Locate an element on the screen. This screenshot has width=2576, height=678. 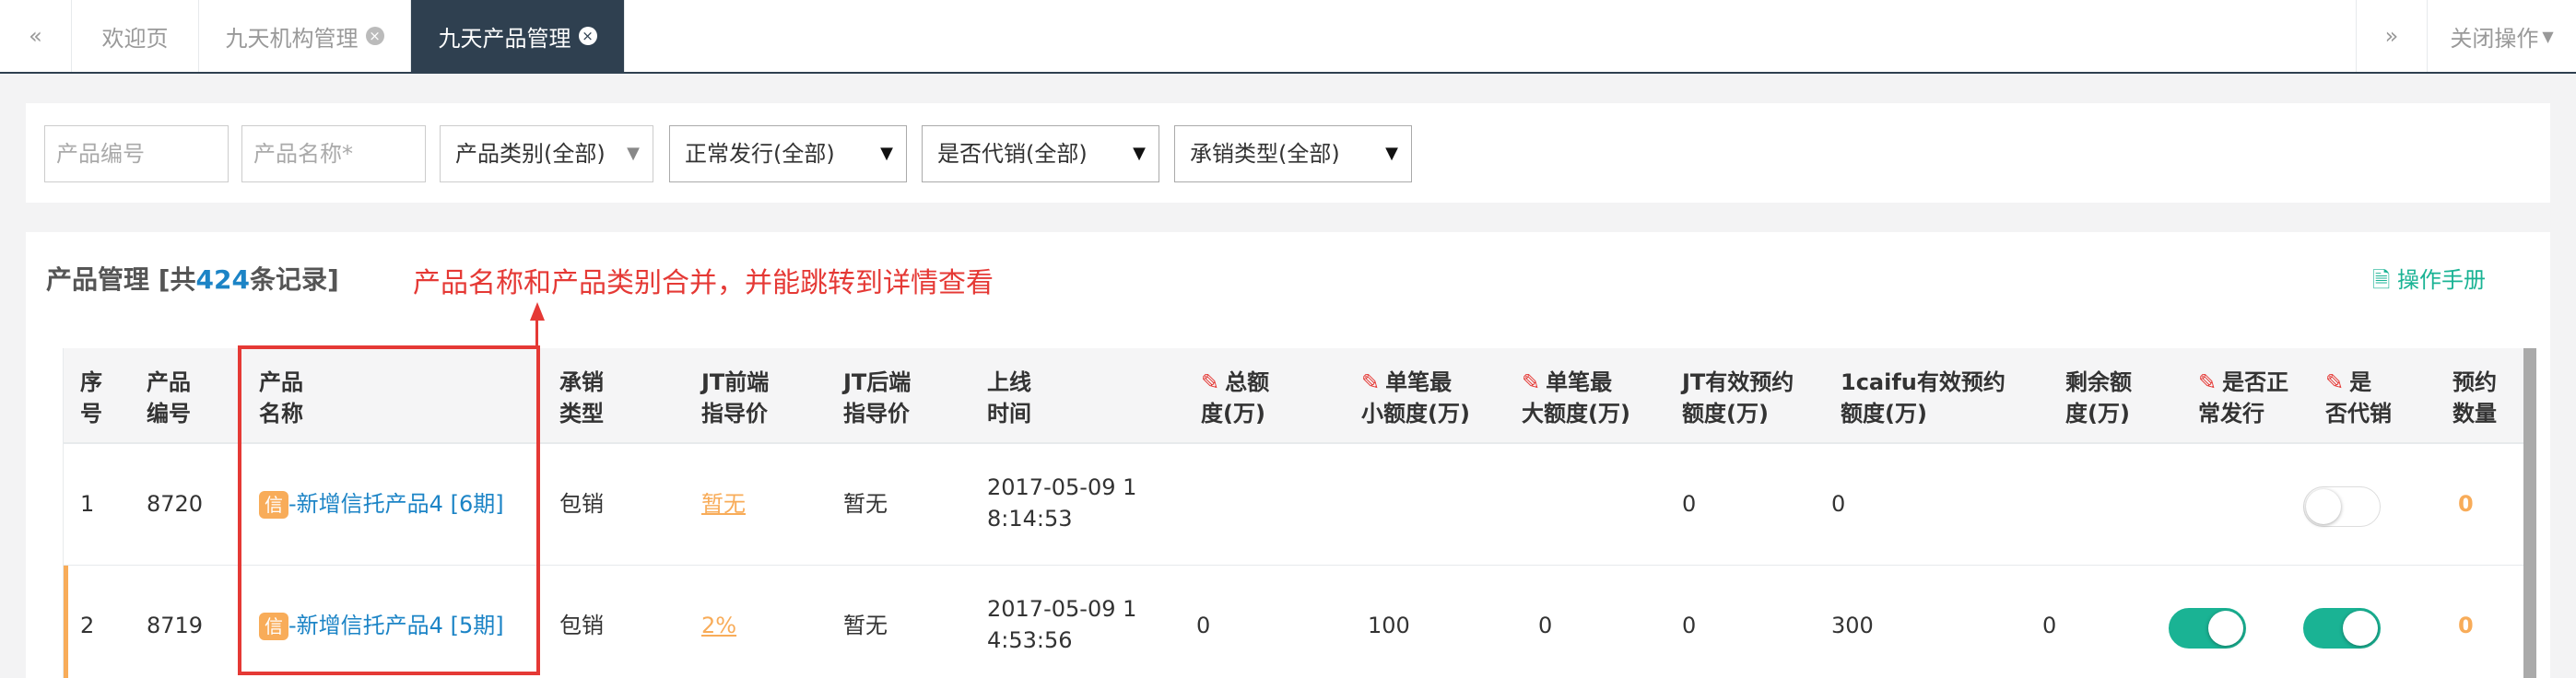
cell-min: 100 is located at coordinates (1389, 625).